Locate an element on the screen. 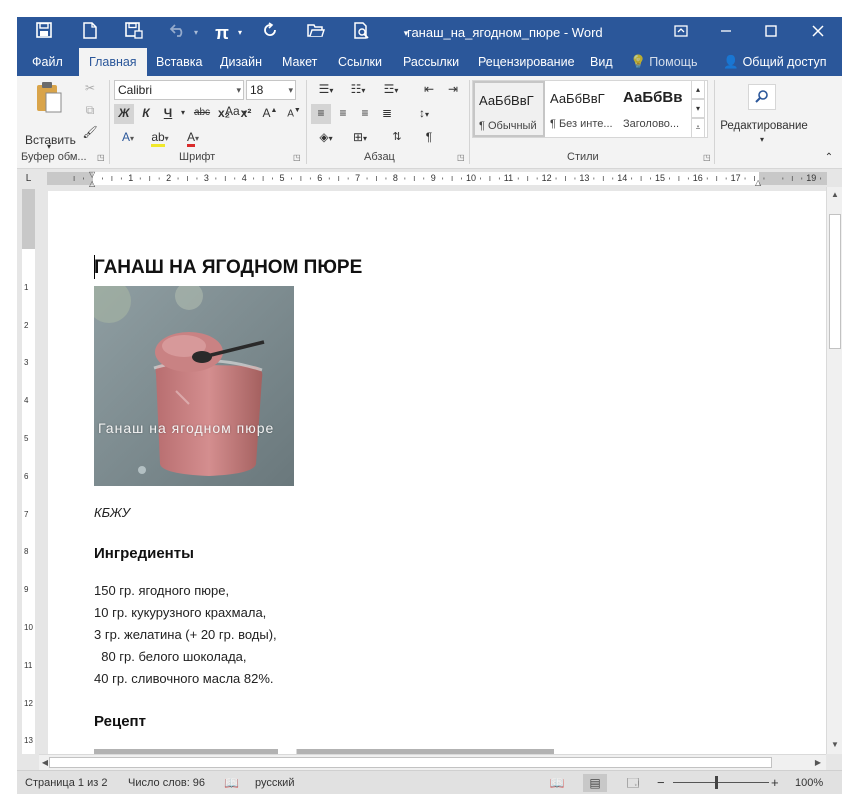 The height and width of the screenshot is (811, 859). zoom-slider is located at coordinates (721, 782).